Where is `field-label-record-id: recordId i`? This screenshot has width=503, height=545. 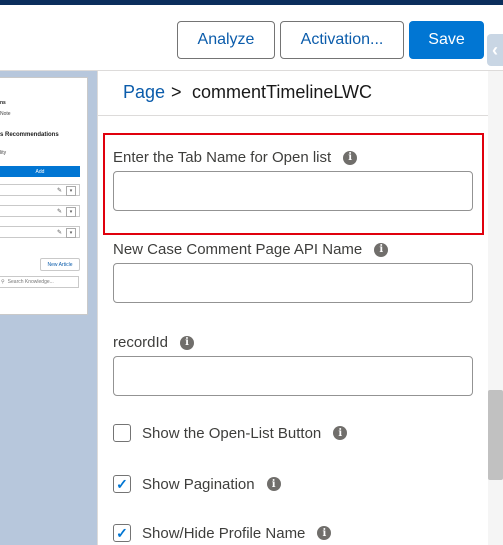
field-label-record-id: recordId i is located at coordinates (154, 342).